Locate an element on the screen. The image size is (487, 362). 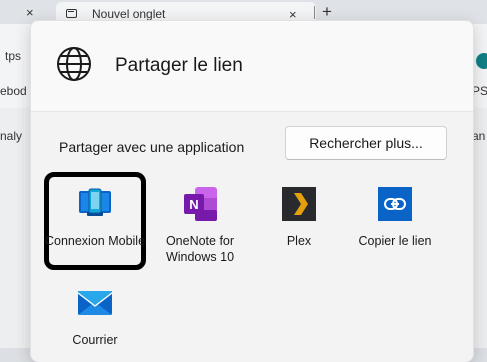
phone-link-icon is located at coordinates (95, 204).